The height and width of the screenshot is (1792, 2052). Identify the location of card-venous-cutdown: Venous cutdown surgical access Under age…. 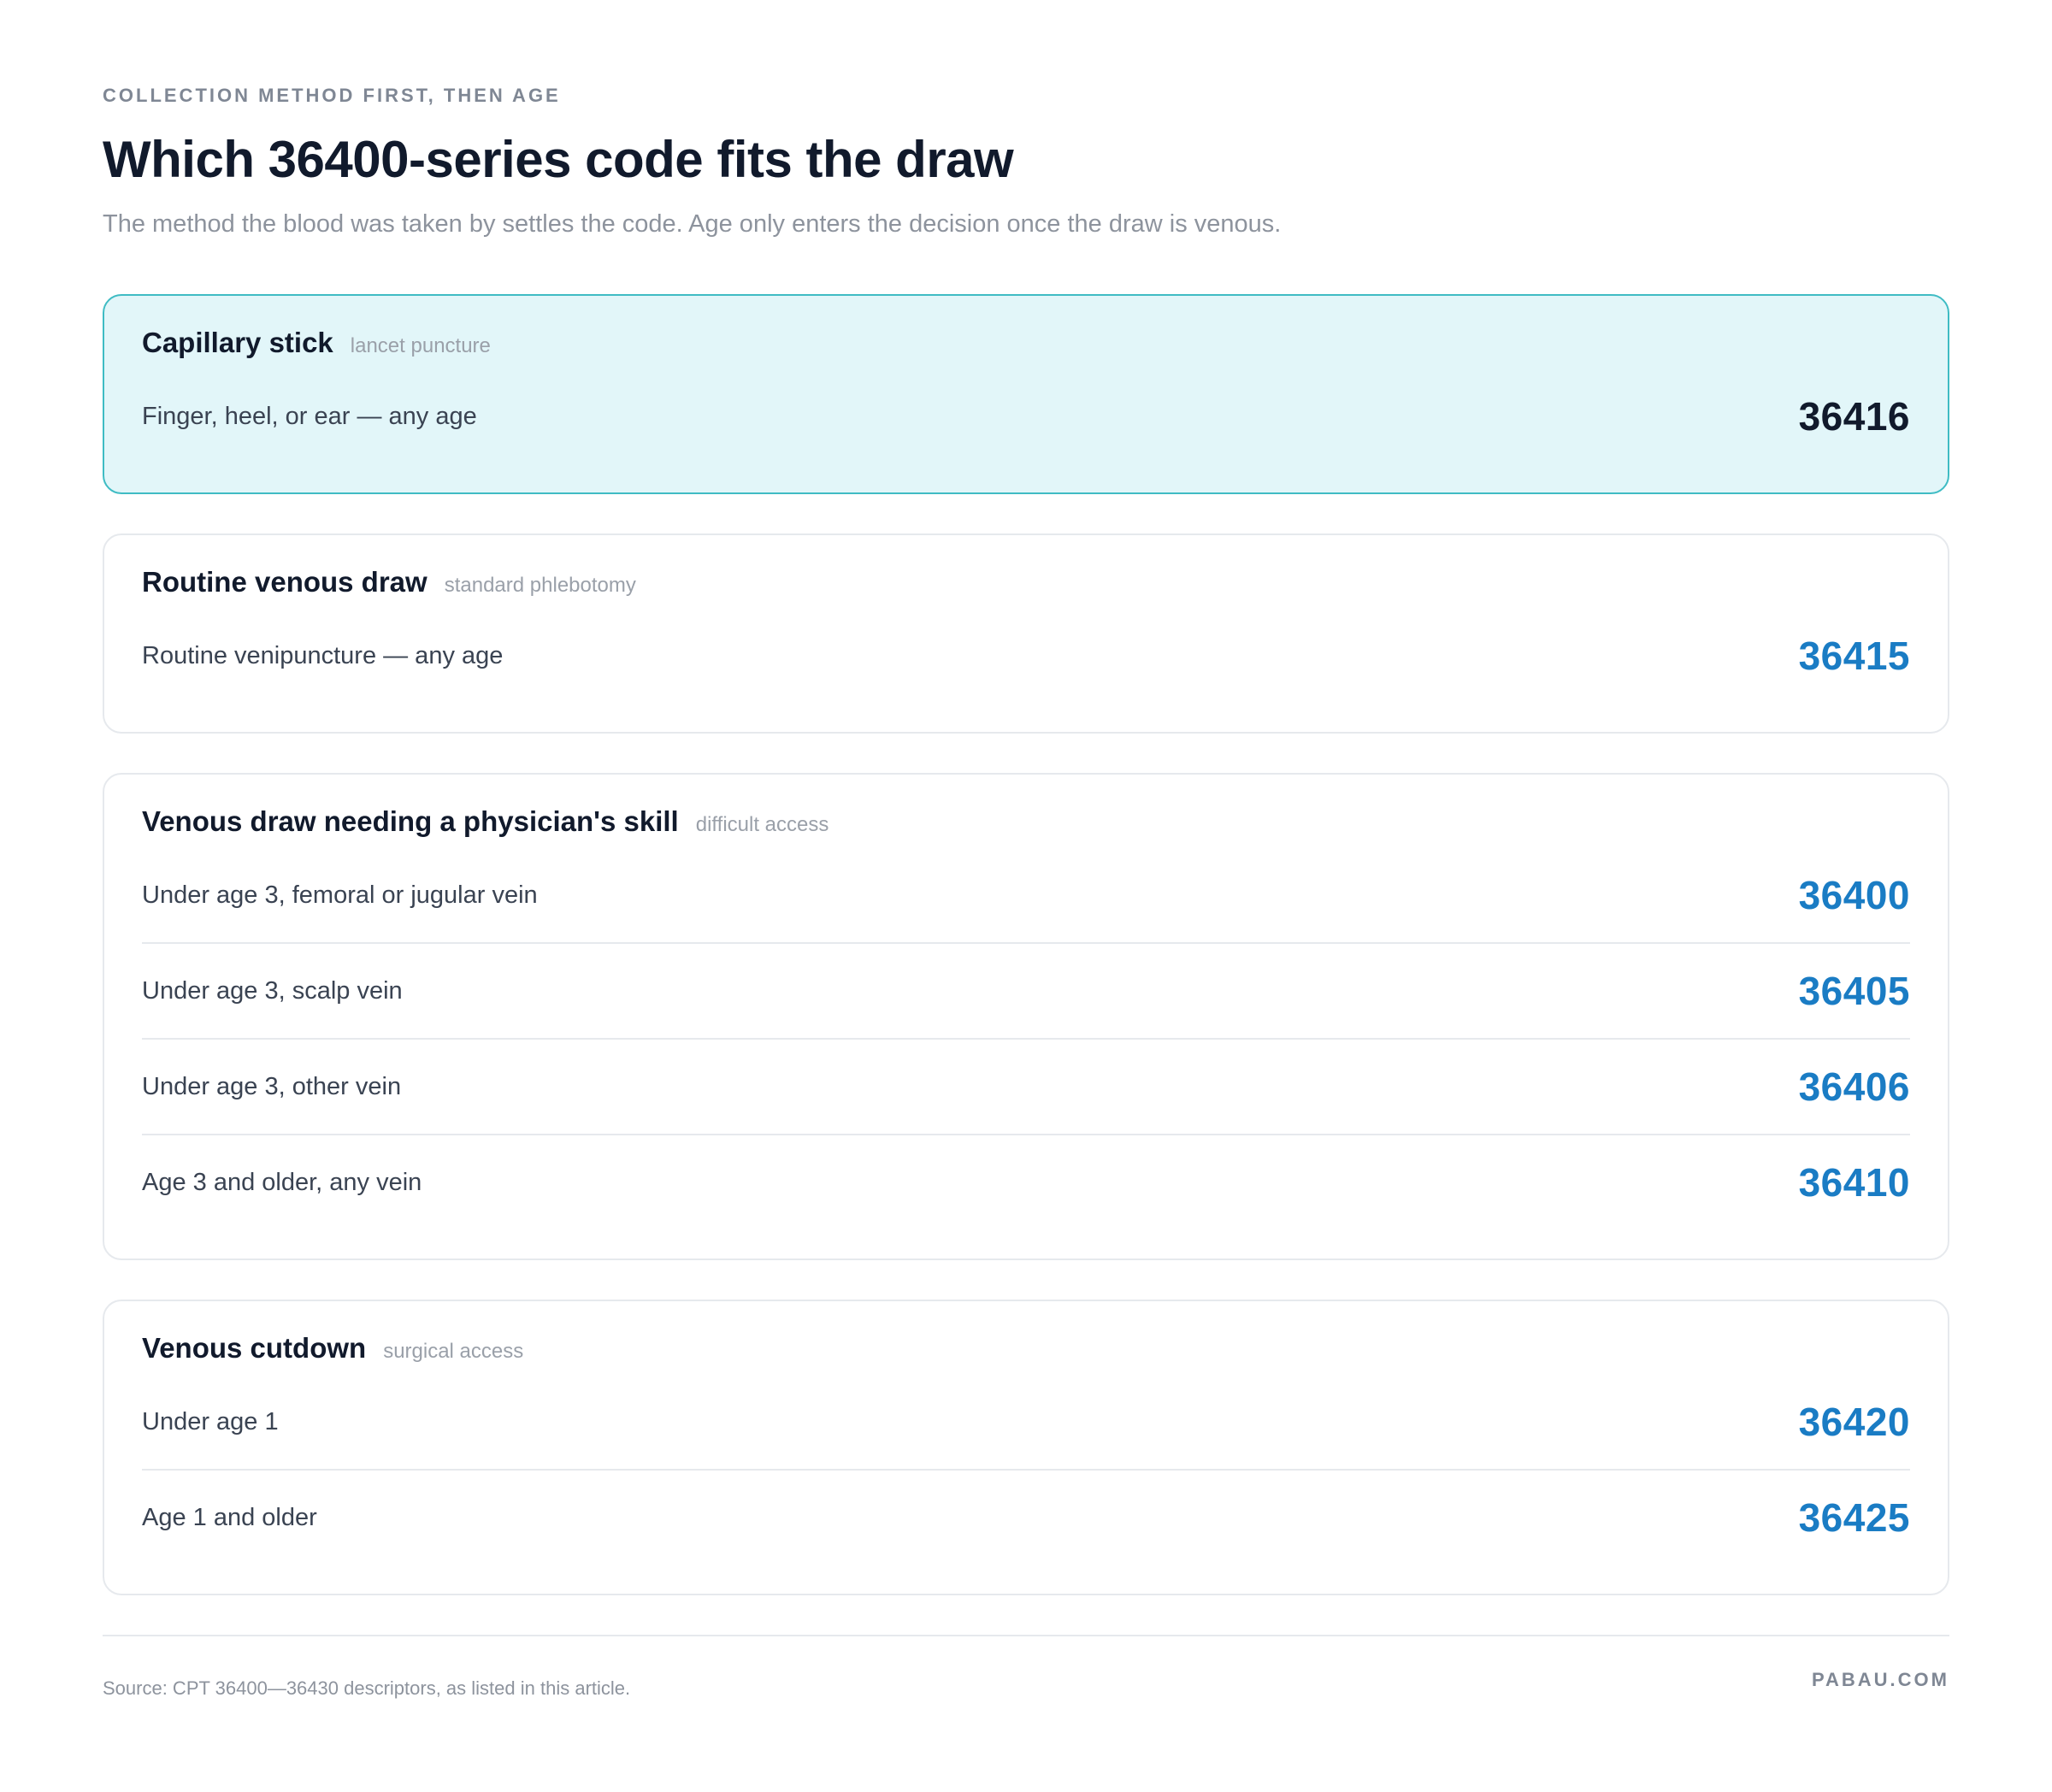
(1026, 1447).